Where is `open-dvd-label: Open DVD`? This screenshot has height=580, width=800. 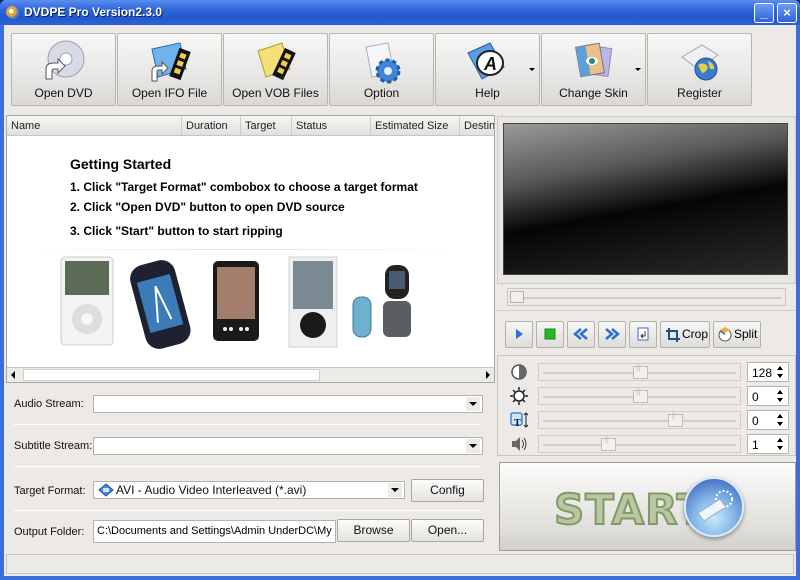 open-dvd-label: Open DVD is located at coordinates (63, 93).